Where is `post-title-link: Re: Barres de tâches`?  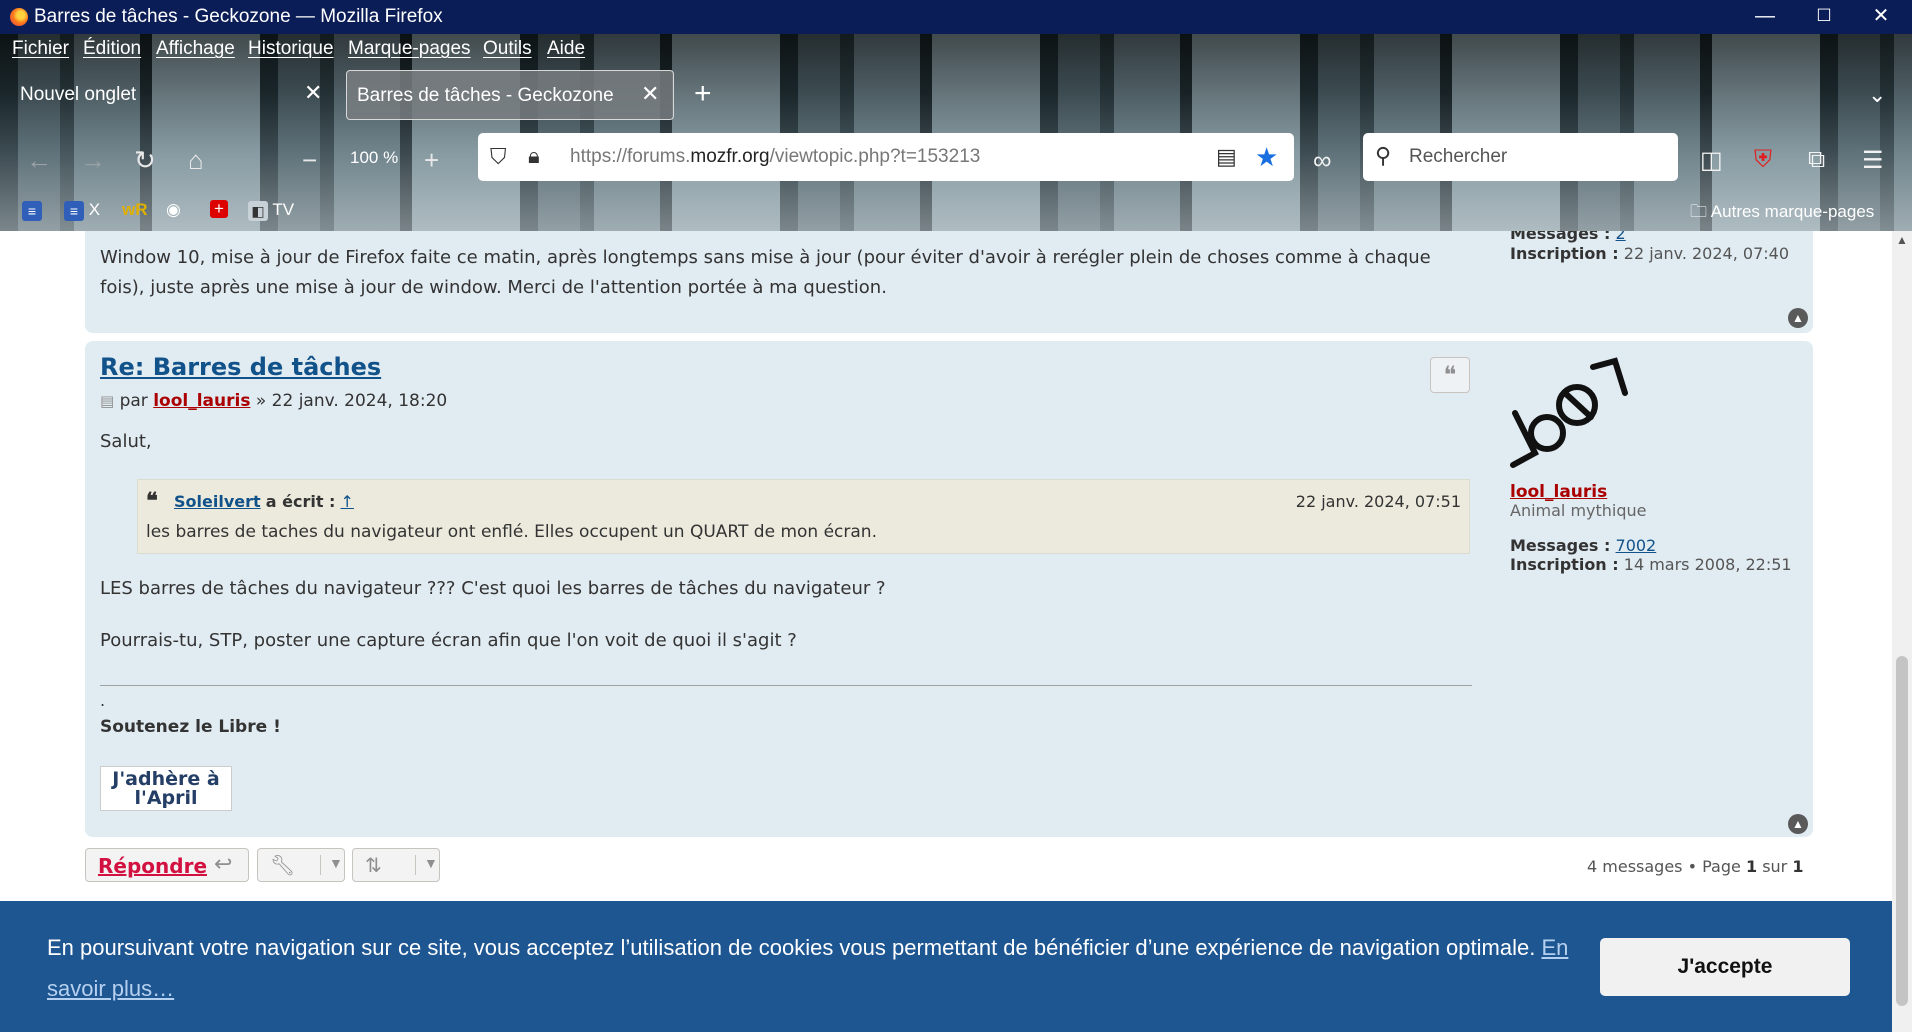
post-title-link: Re: Barres de tâches is located at coordinates (240, 367).